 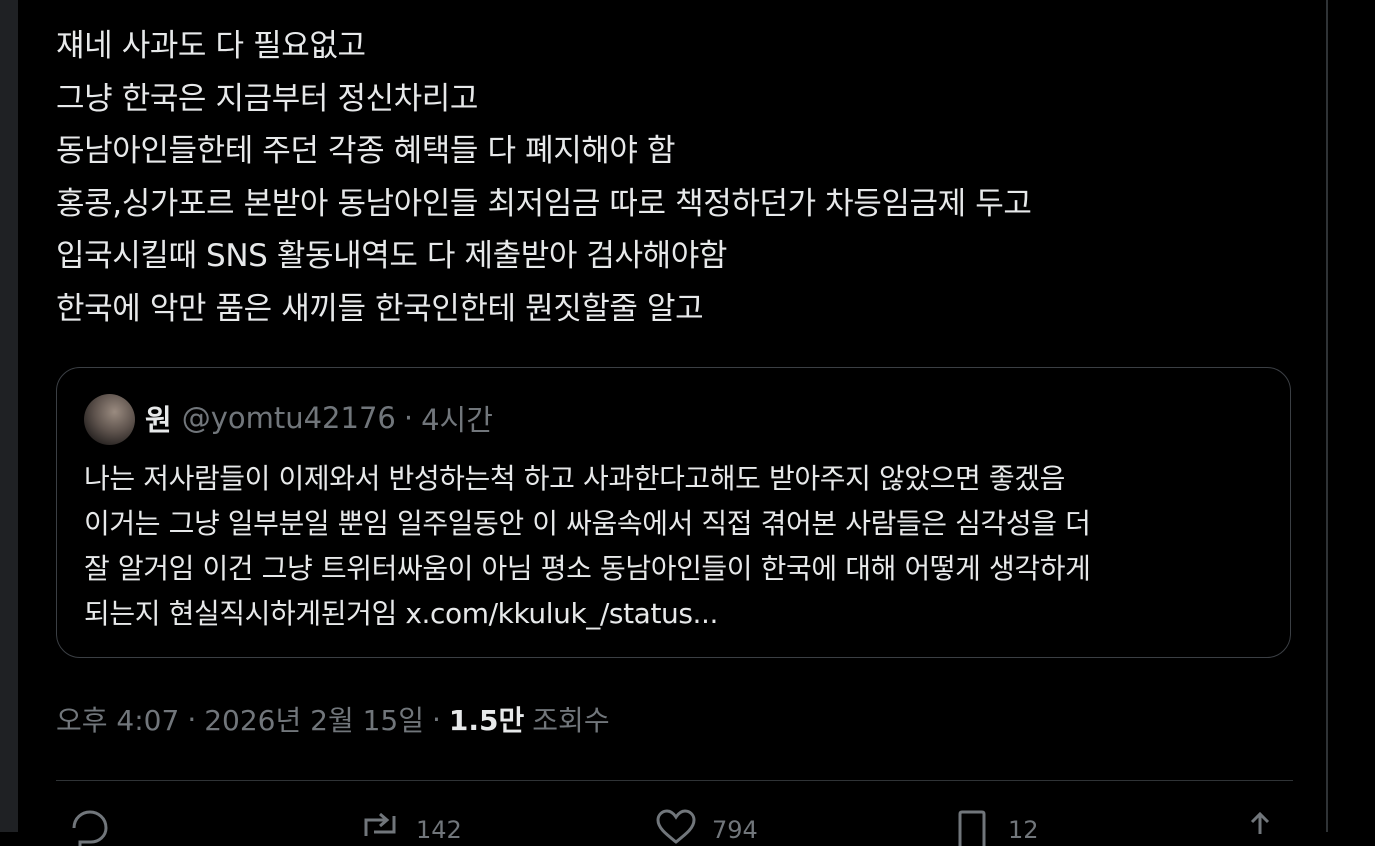 What do you see at coordinates (1023, 830) in the screenshot?
I see `bookmark-count: 12` at bounding box center [1023, 830].